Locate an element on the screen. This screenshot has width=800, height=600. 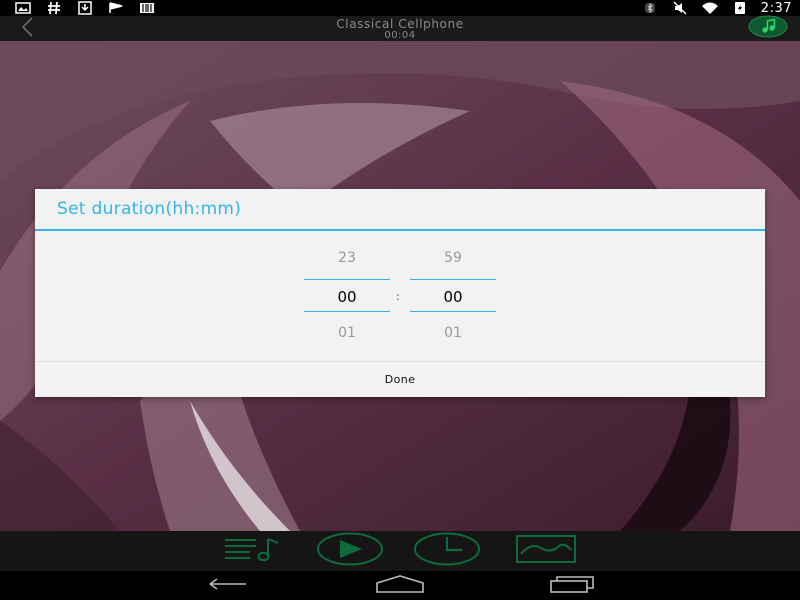
system-nav-bar is located at coordinates (400, 585).